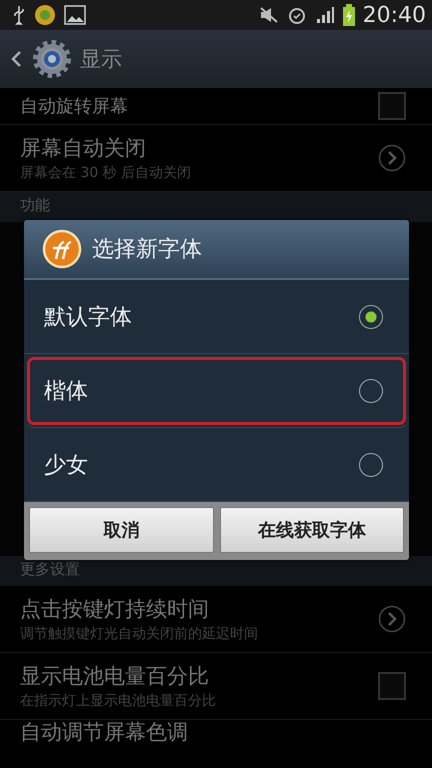 Image resolution: width=432 pixels, height=768 pixels. Describe the element at coordinates (147, 250) in the screenshot. I see `dialog-title: 选择新字体` at that location.